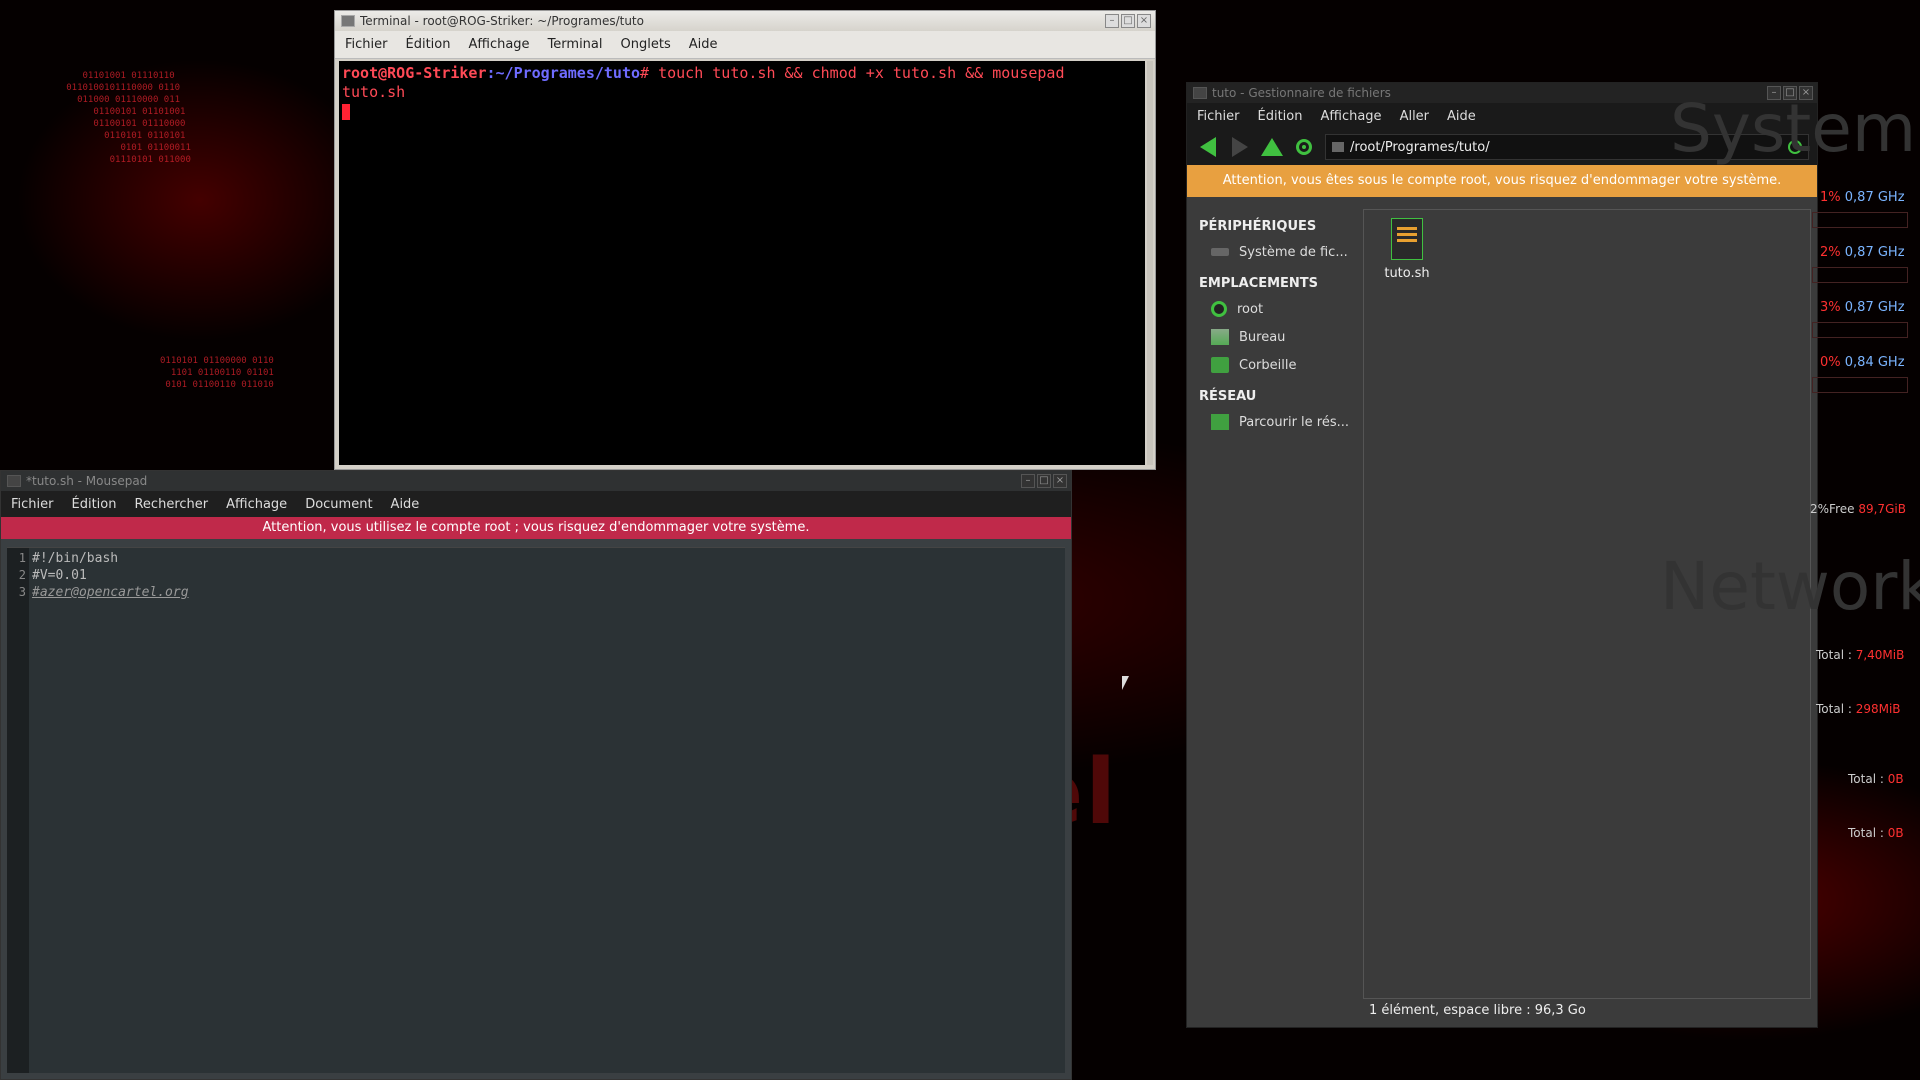 The height and width of the screenshot is (1080, 1920). What do you see at coordinates (22, 558) in the screenshot?
I see `line-number: 1` at bounding box center [22, 558].